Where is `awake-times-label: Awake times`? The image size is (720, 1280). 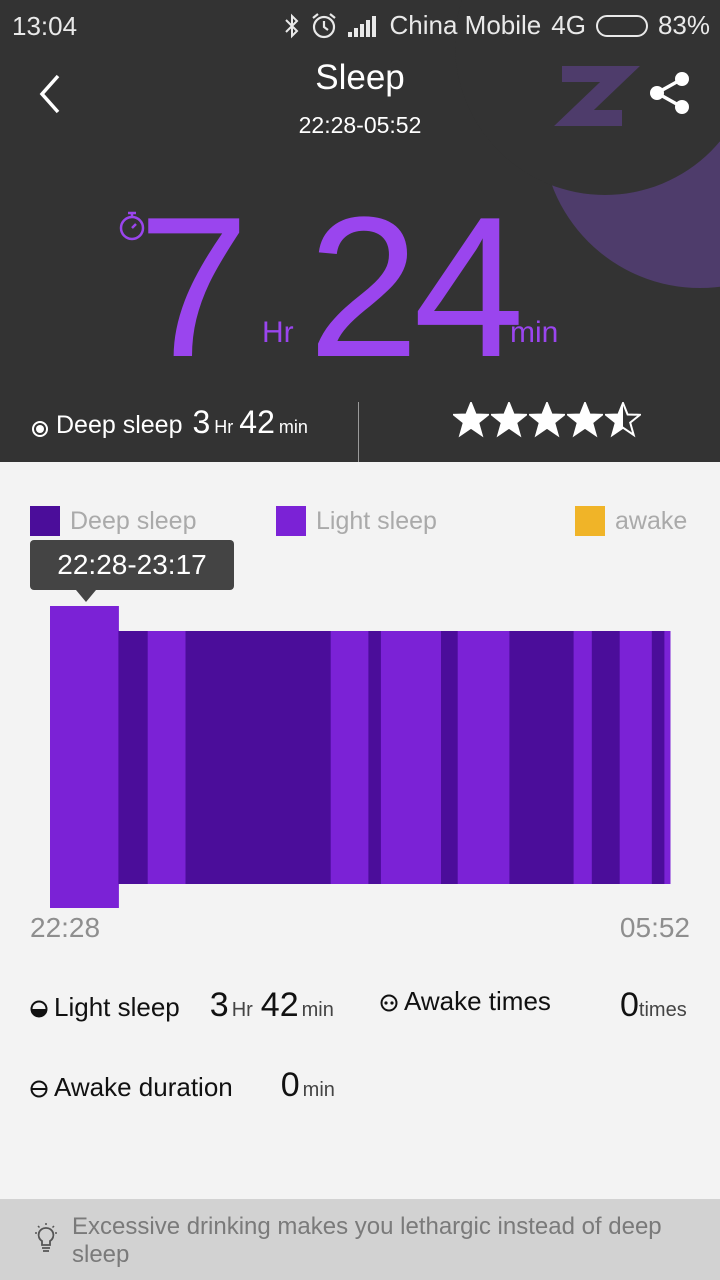 awake-times-label: Awake times is located at coordinates (477, 1001).